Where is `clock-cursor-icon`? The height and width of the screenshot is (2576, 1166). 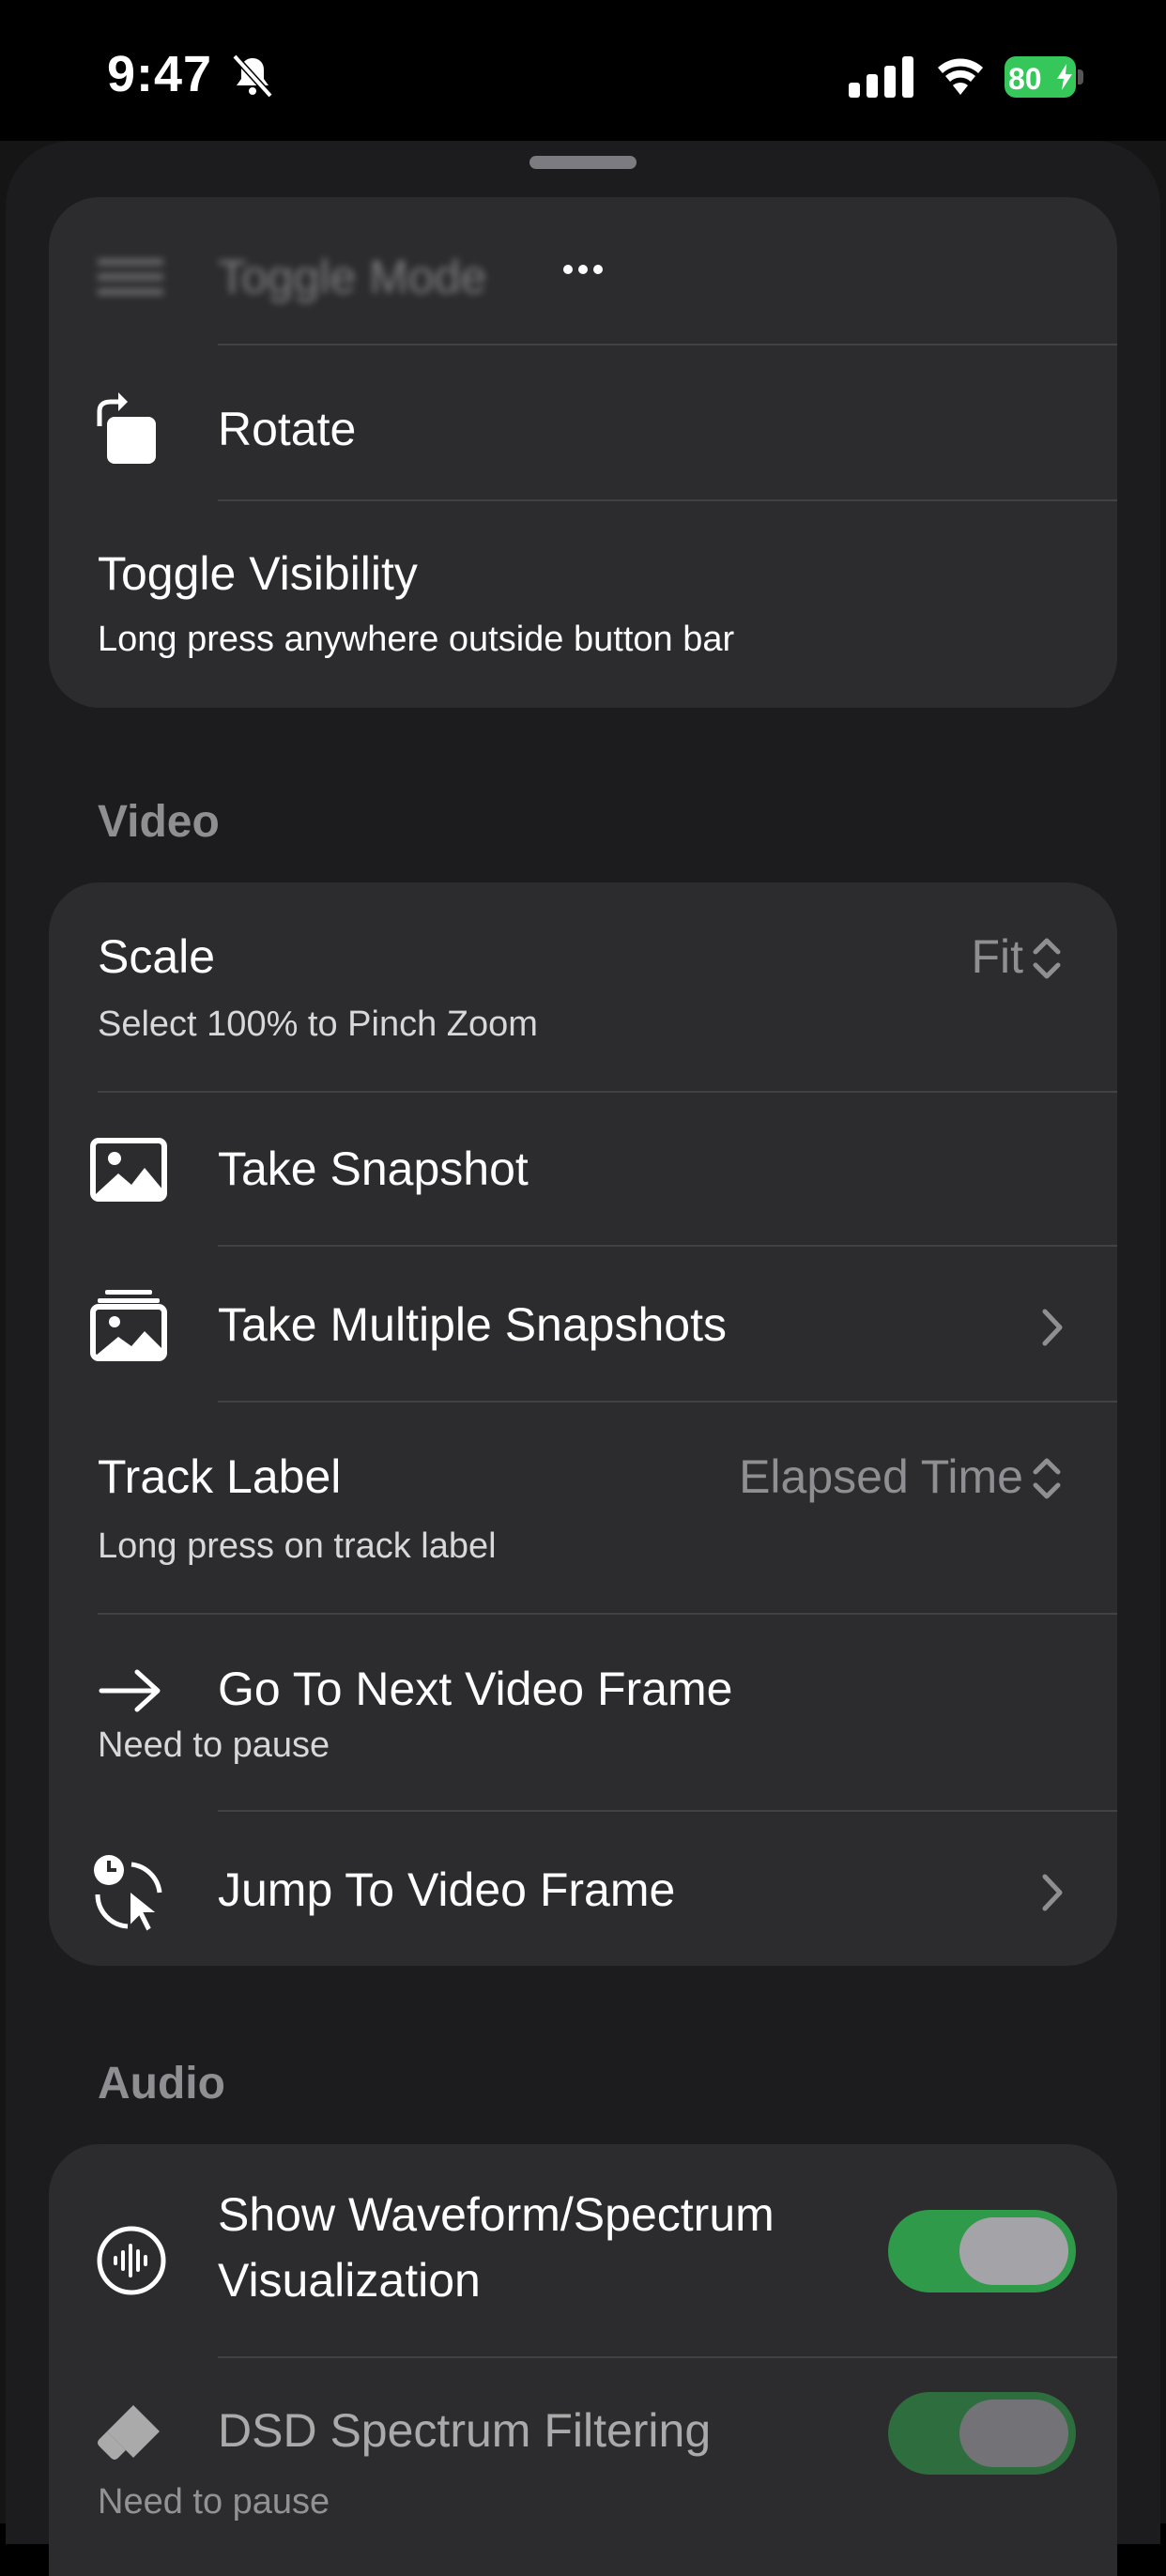
clock-cursor-icon is located at coordinates (128, 1895).